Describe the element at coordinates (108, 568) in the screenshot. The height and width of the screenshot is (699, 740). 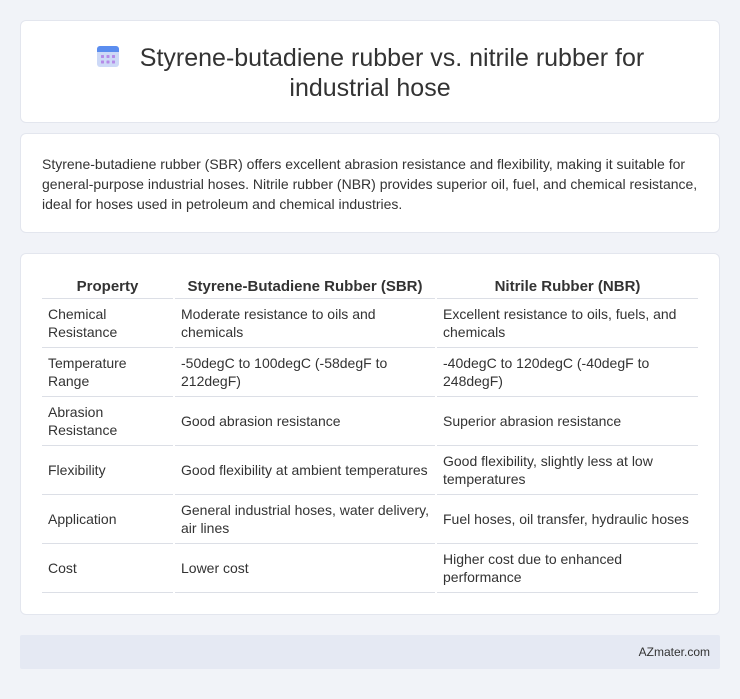
I see `property-cell: Cost` at that location.